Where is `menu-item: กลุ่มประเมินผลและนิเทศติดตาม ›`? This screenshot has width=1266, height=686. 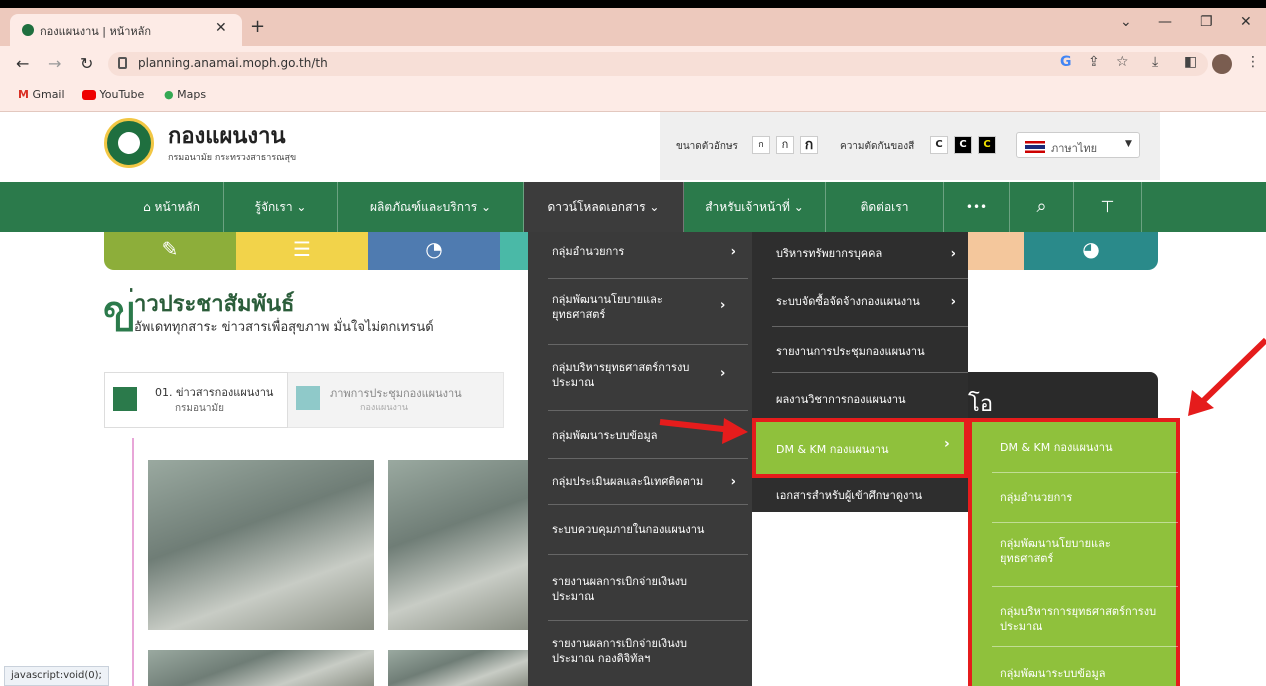 menu-item: กลุ่มประเมินผลและนิเทศติดตาม › is located at coordinates (647, 481).